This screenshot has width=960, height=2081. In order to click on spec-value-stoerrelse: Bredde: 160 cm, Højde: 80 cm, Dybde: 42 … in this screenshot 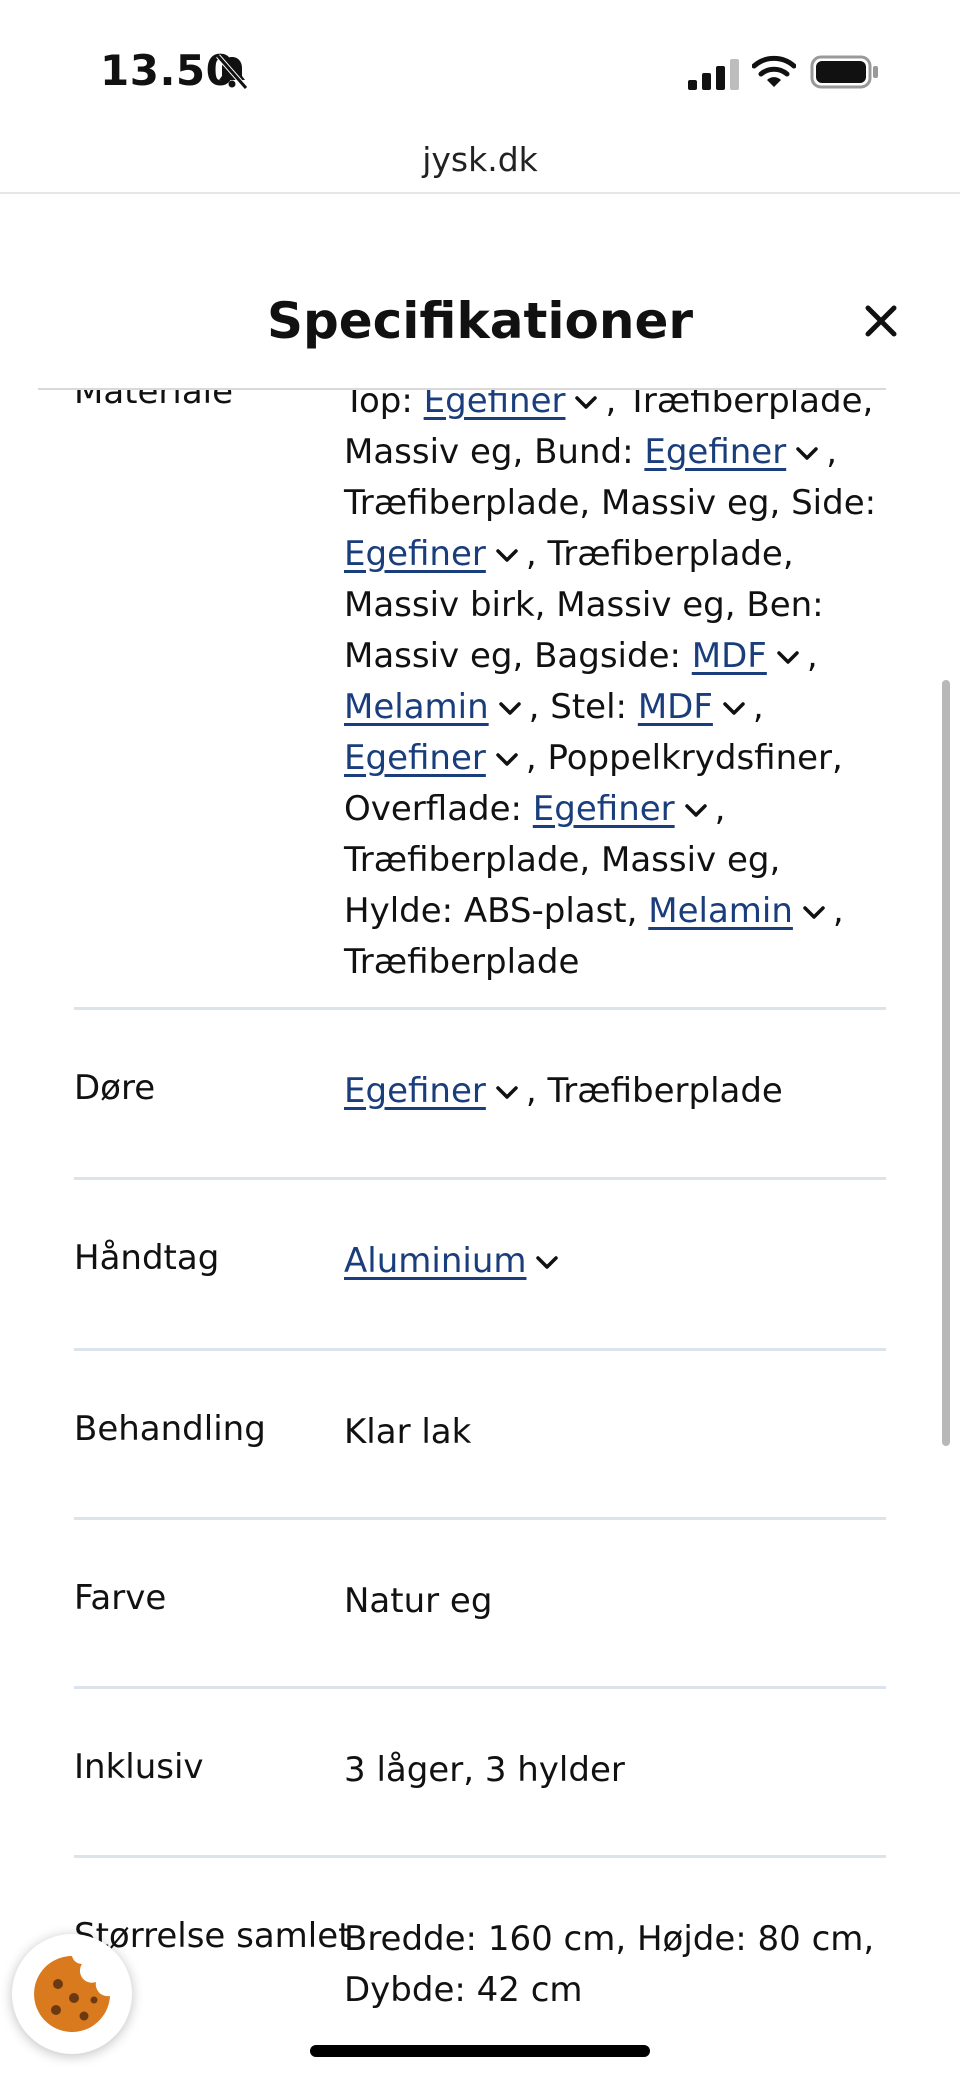, I will do `click(609, 1964)`.